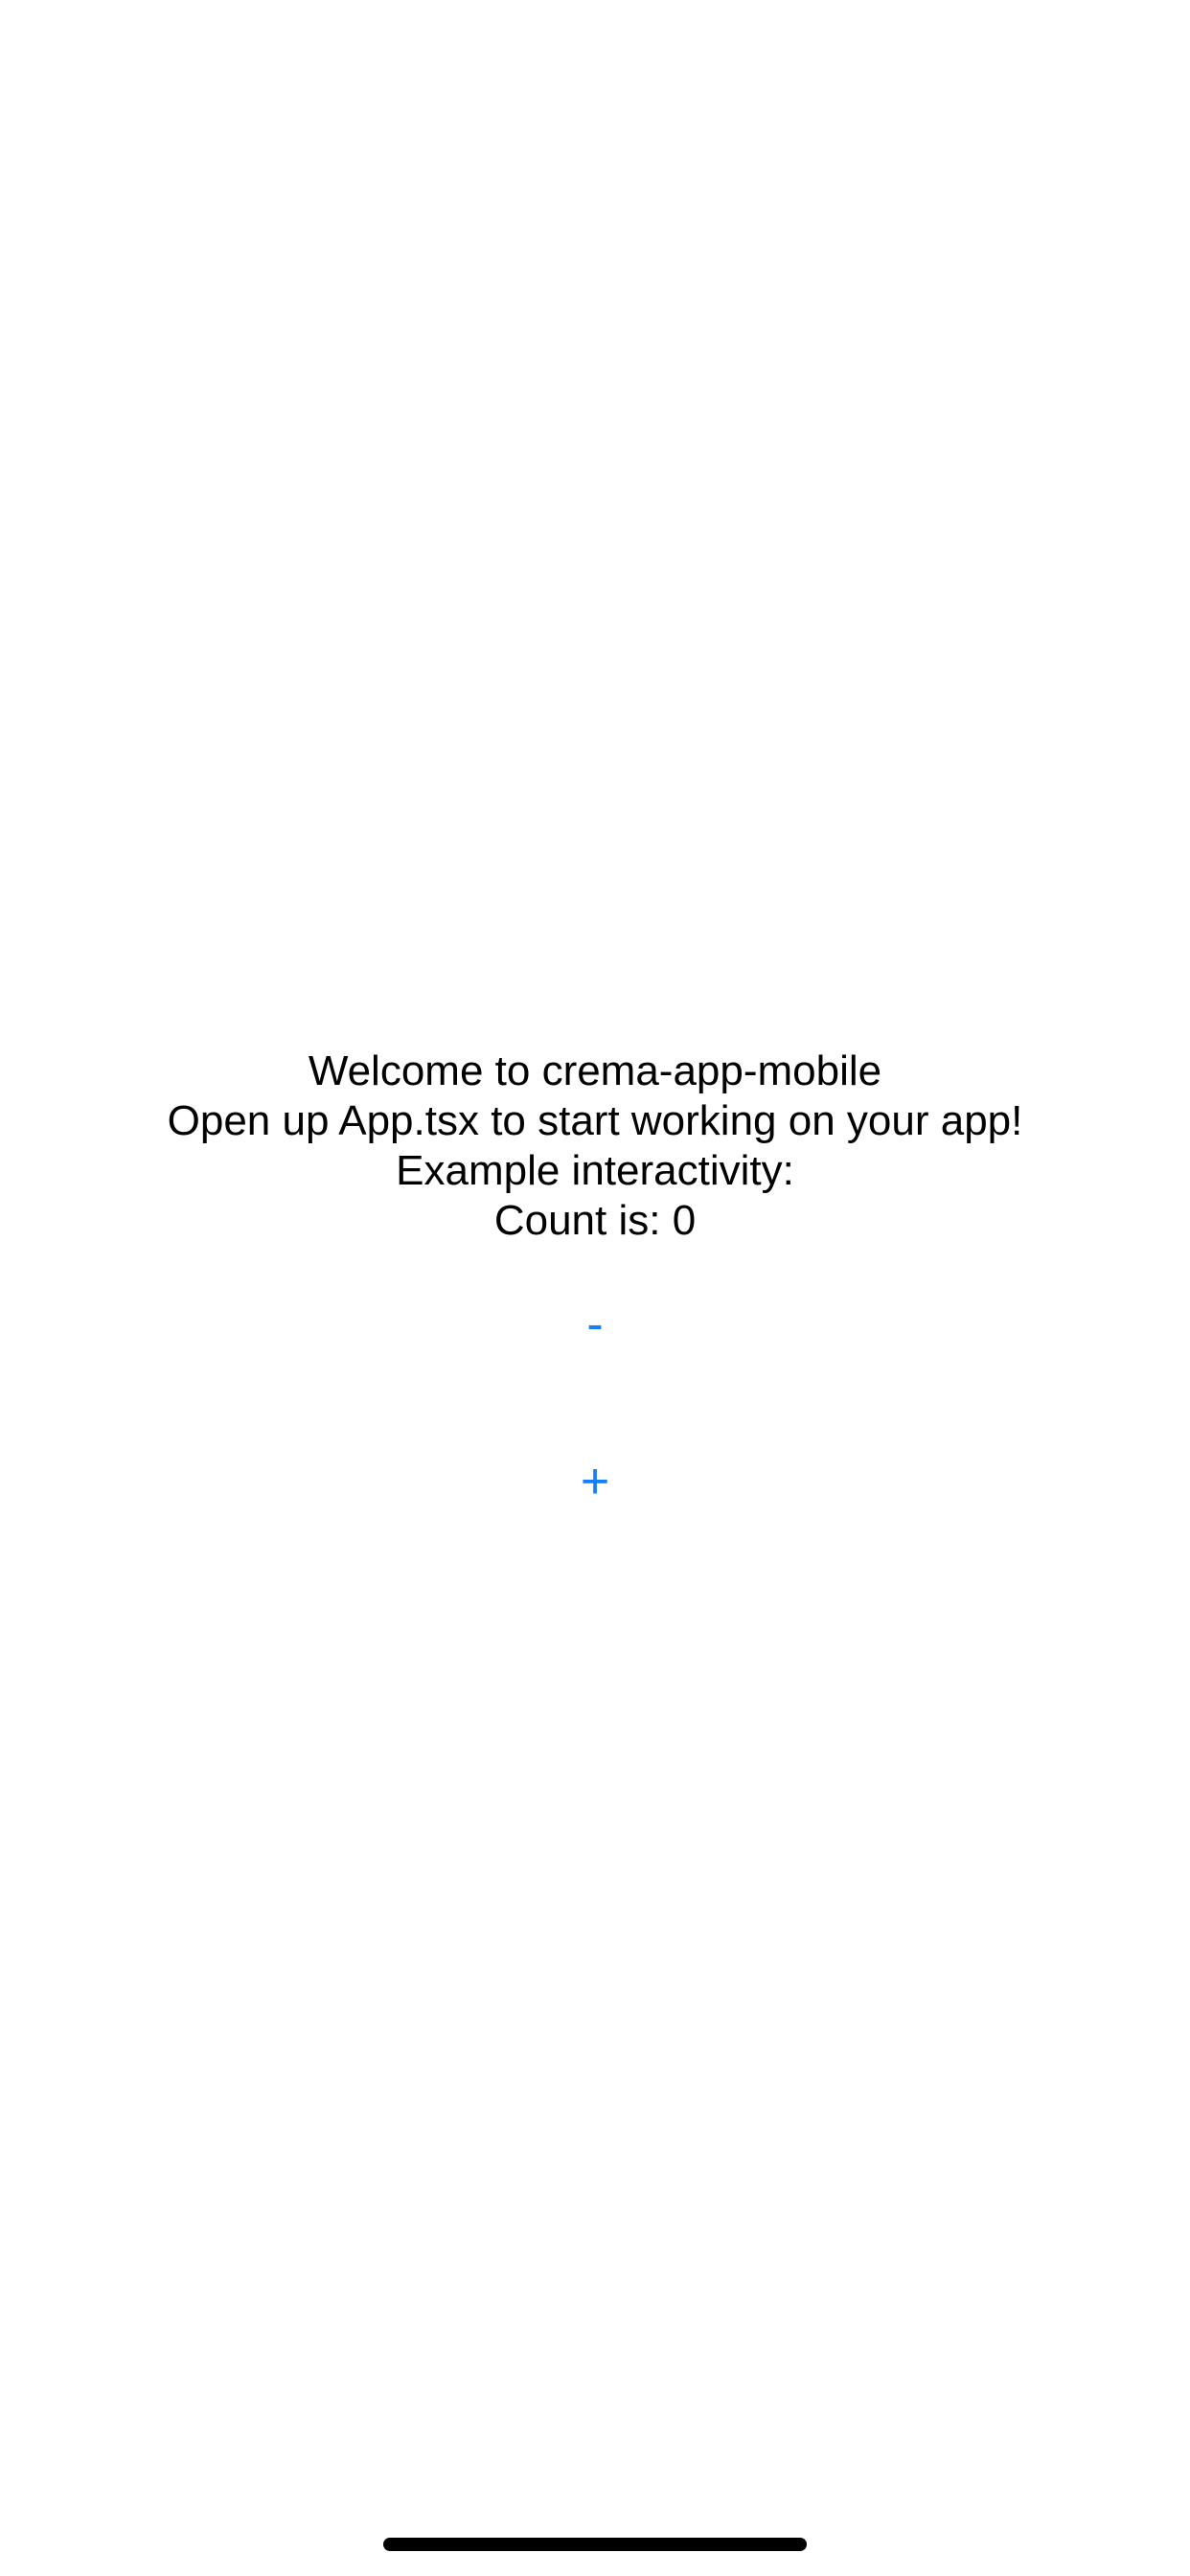  Describe the element at coordinates (595, 2544) in the screenshot. I see `home-indicator` at that location.